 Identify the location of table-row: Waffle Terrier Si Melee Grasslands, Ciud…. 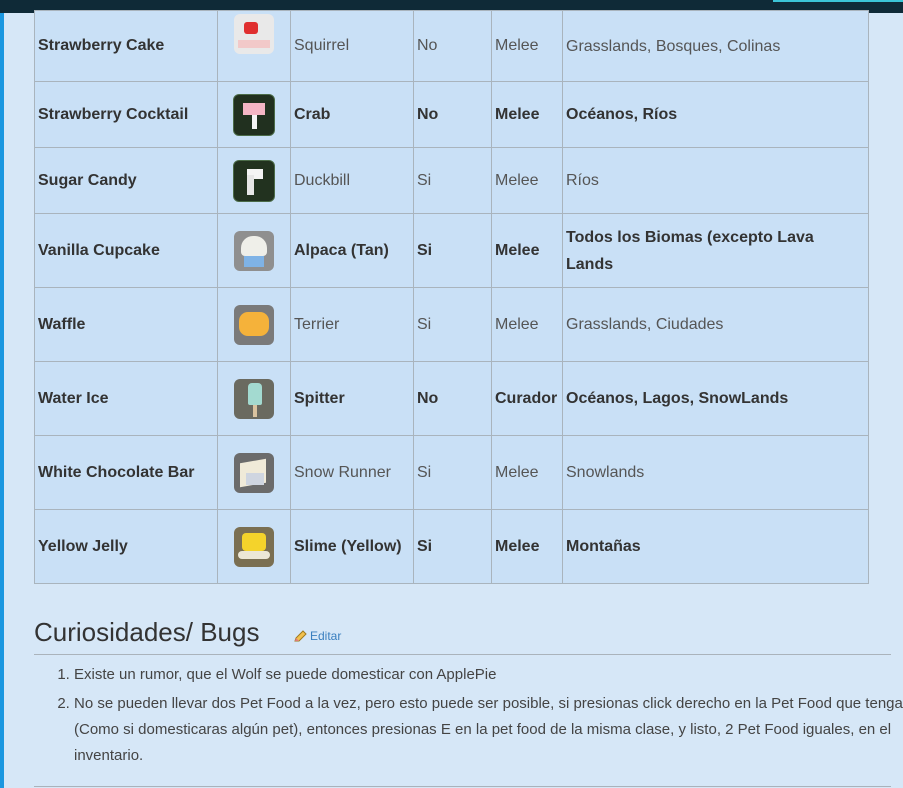
(451, 324).